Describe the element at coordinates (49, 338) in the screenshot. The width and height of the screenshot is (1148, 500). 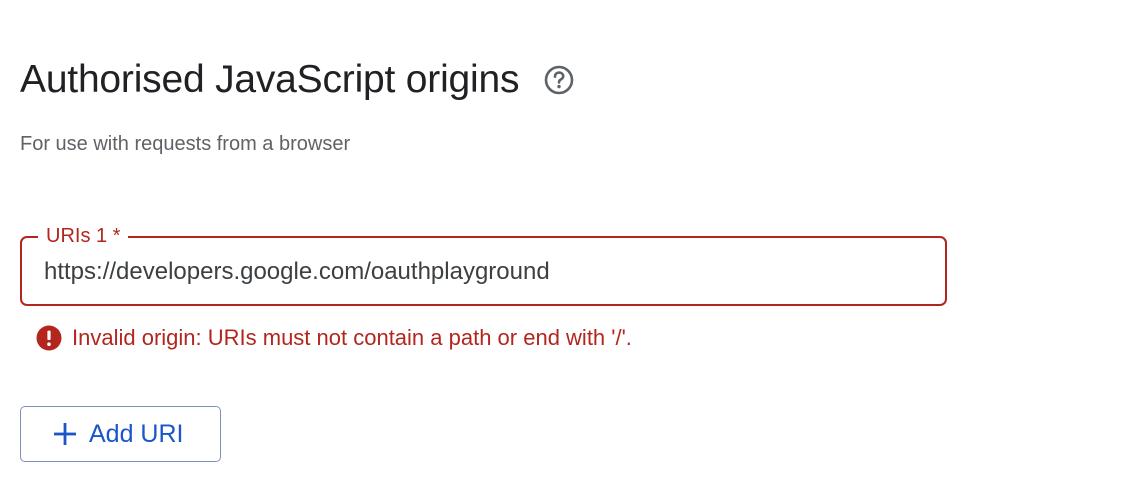
I see `error-circle-icon` at that location.